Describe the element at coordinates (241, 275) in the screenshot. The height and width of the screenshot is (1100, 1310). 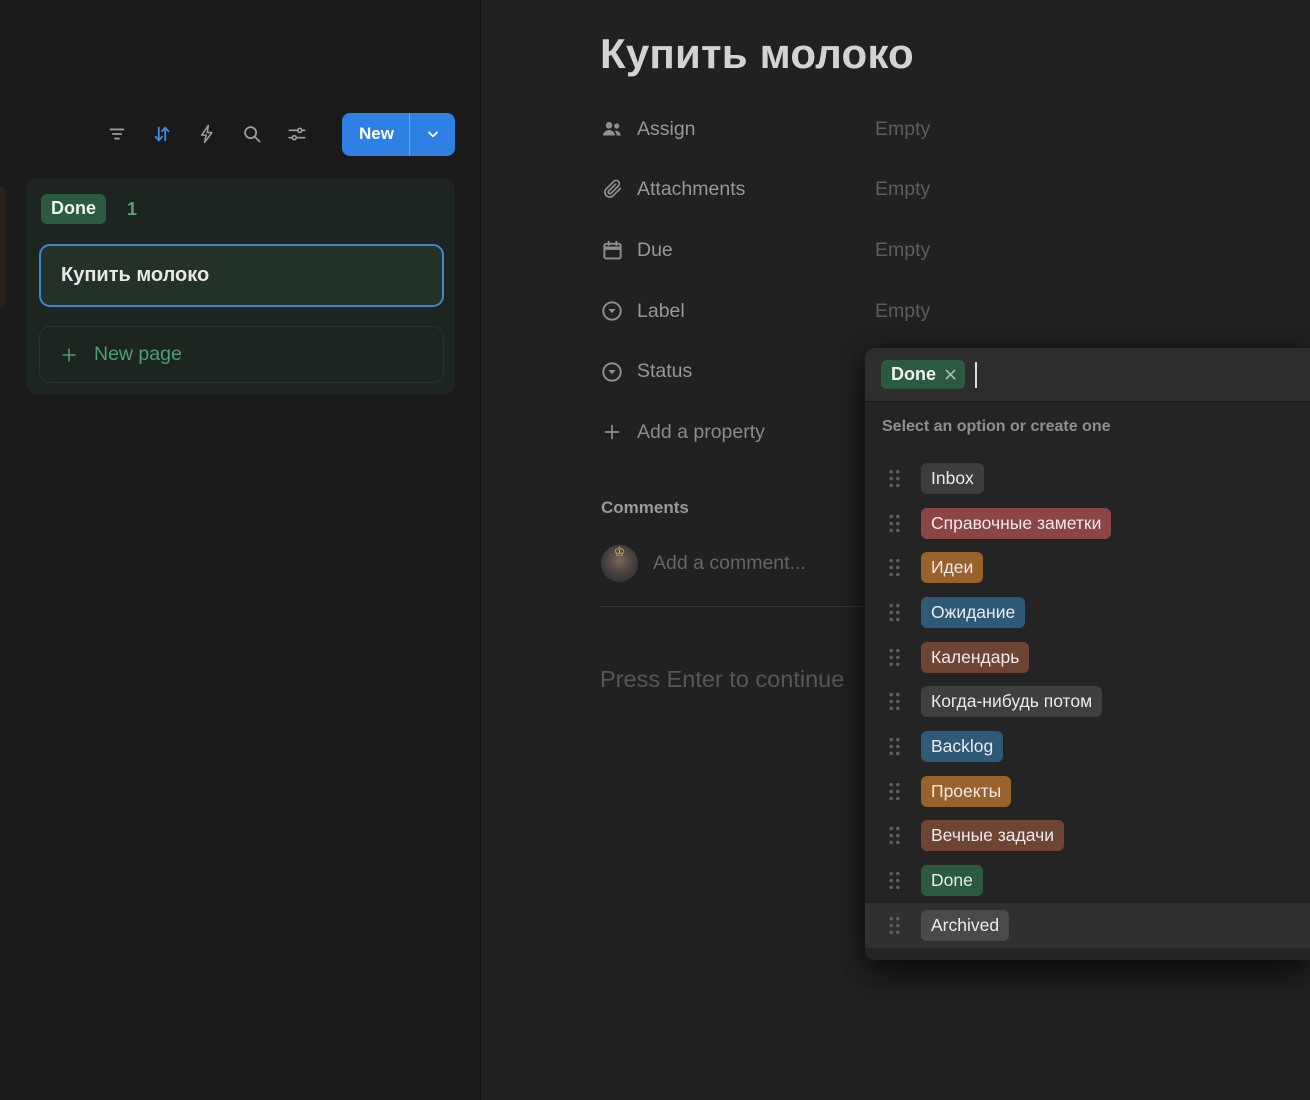
I see `kanban-card-selected: Купить молоко` at that location.